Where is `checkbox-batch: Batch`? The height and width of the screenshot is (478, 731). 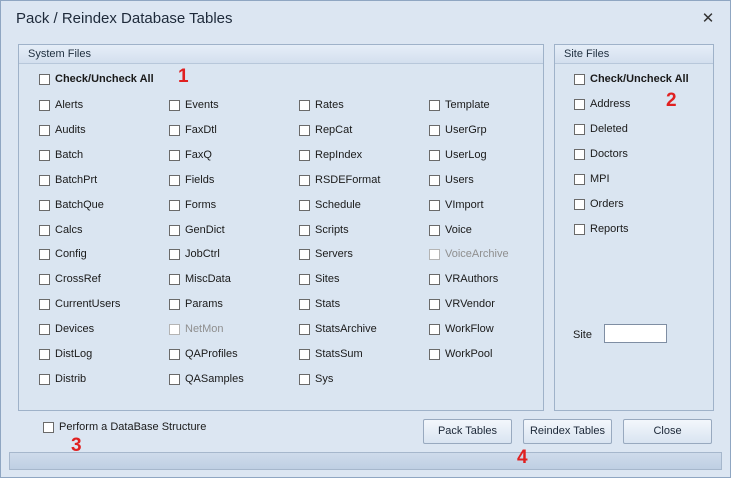
checkbox-batch: Batch is located at coordinates (61, 155).